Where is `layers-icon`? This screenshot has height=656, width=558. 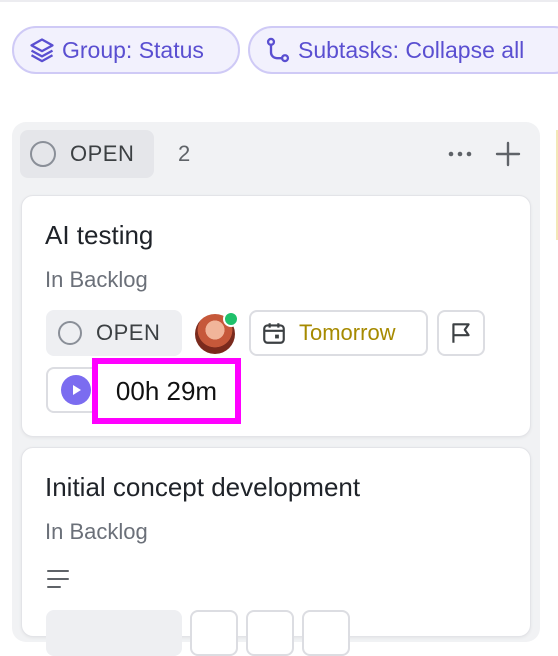 layers-icon is located at coordinates (42, 50).